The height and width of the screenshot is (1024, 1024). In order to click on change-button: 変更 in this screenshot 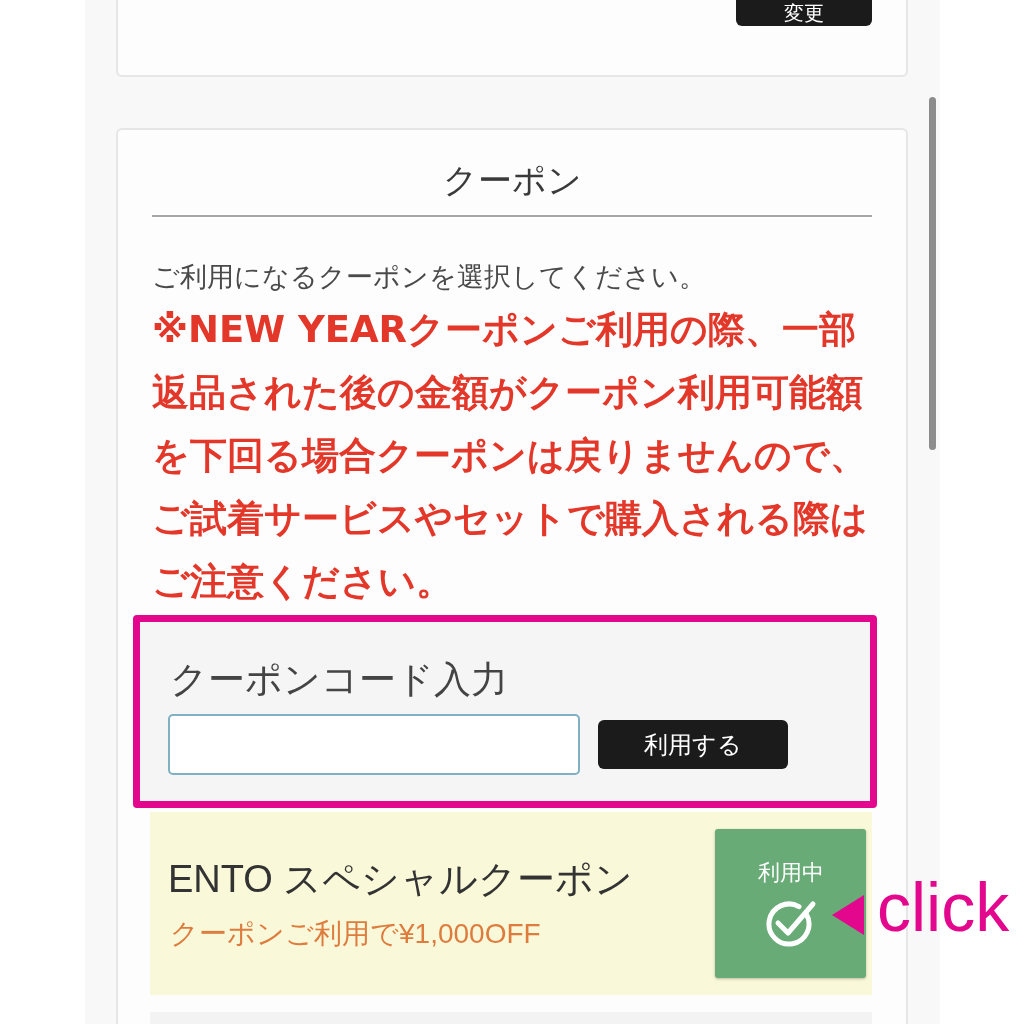, I will do `click(804, 13)`.